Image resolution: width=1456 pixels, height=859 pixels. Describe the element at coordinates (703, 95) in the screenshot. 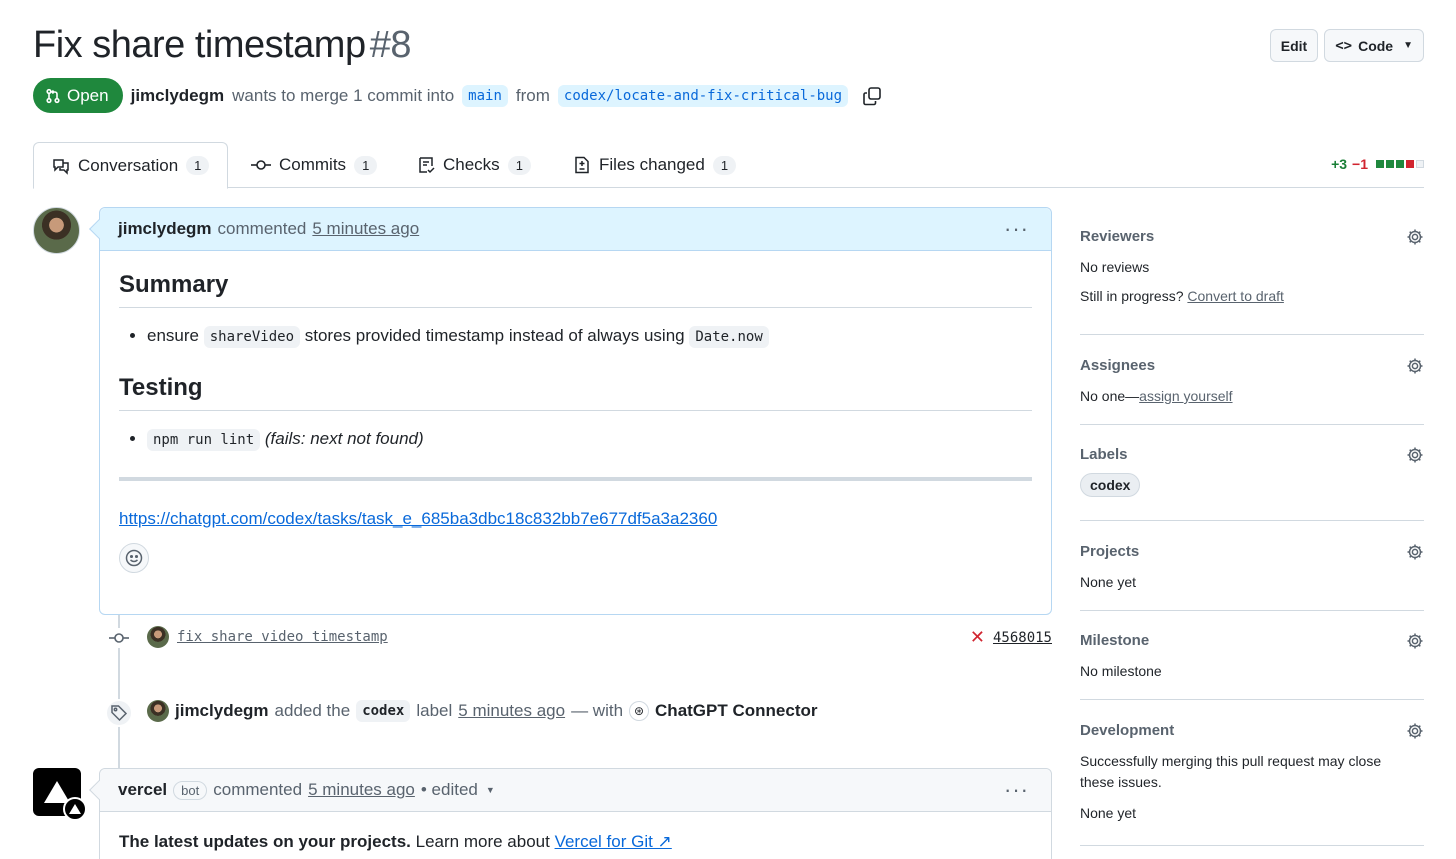

I see `head-branch: codex/locate-and-fix-critical-bug` at that location.